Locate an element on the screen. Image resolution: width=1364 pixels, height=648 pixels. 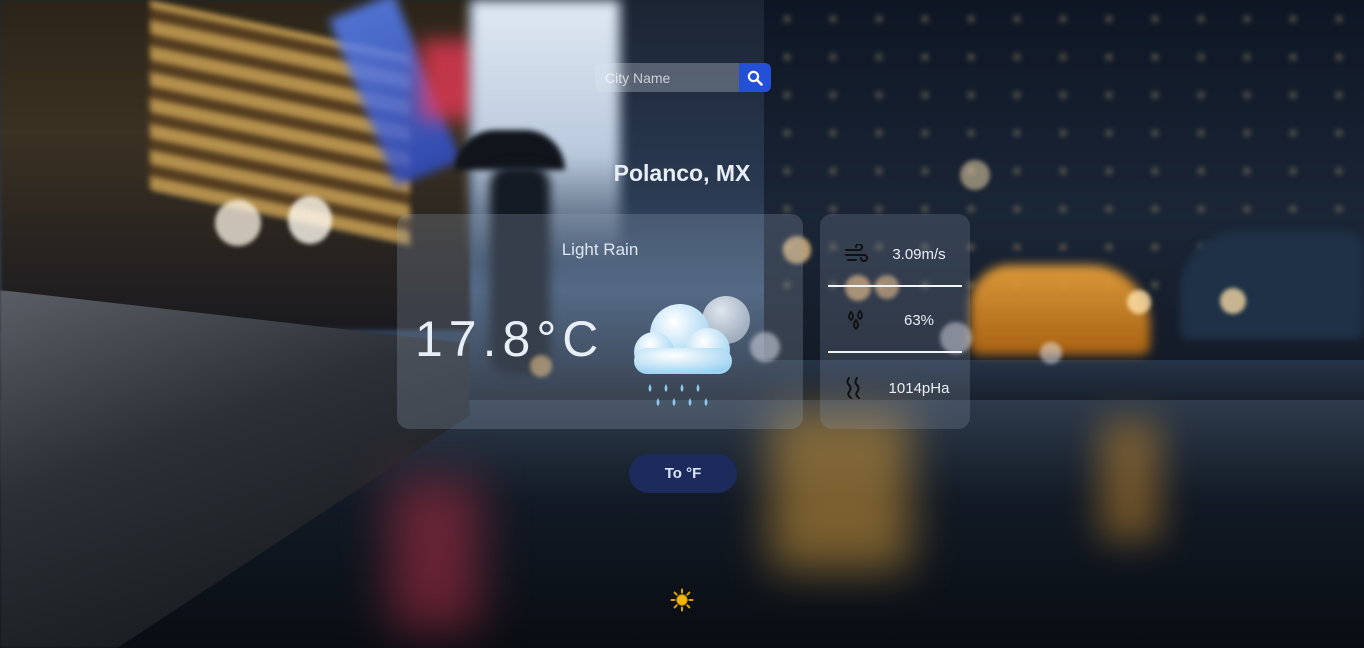
rain-cloud-icon is located at coordinates (692, 351).